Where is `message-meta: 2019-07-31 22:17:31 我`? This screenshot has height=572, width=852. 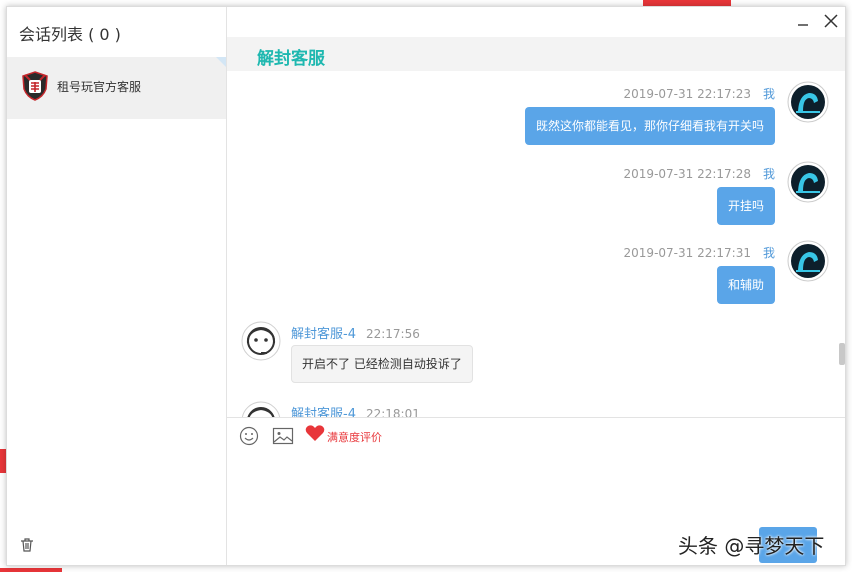
message-meta: 2019-07-31 22:17:31 我 is located at coordinates (699, 252).